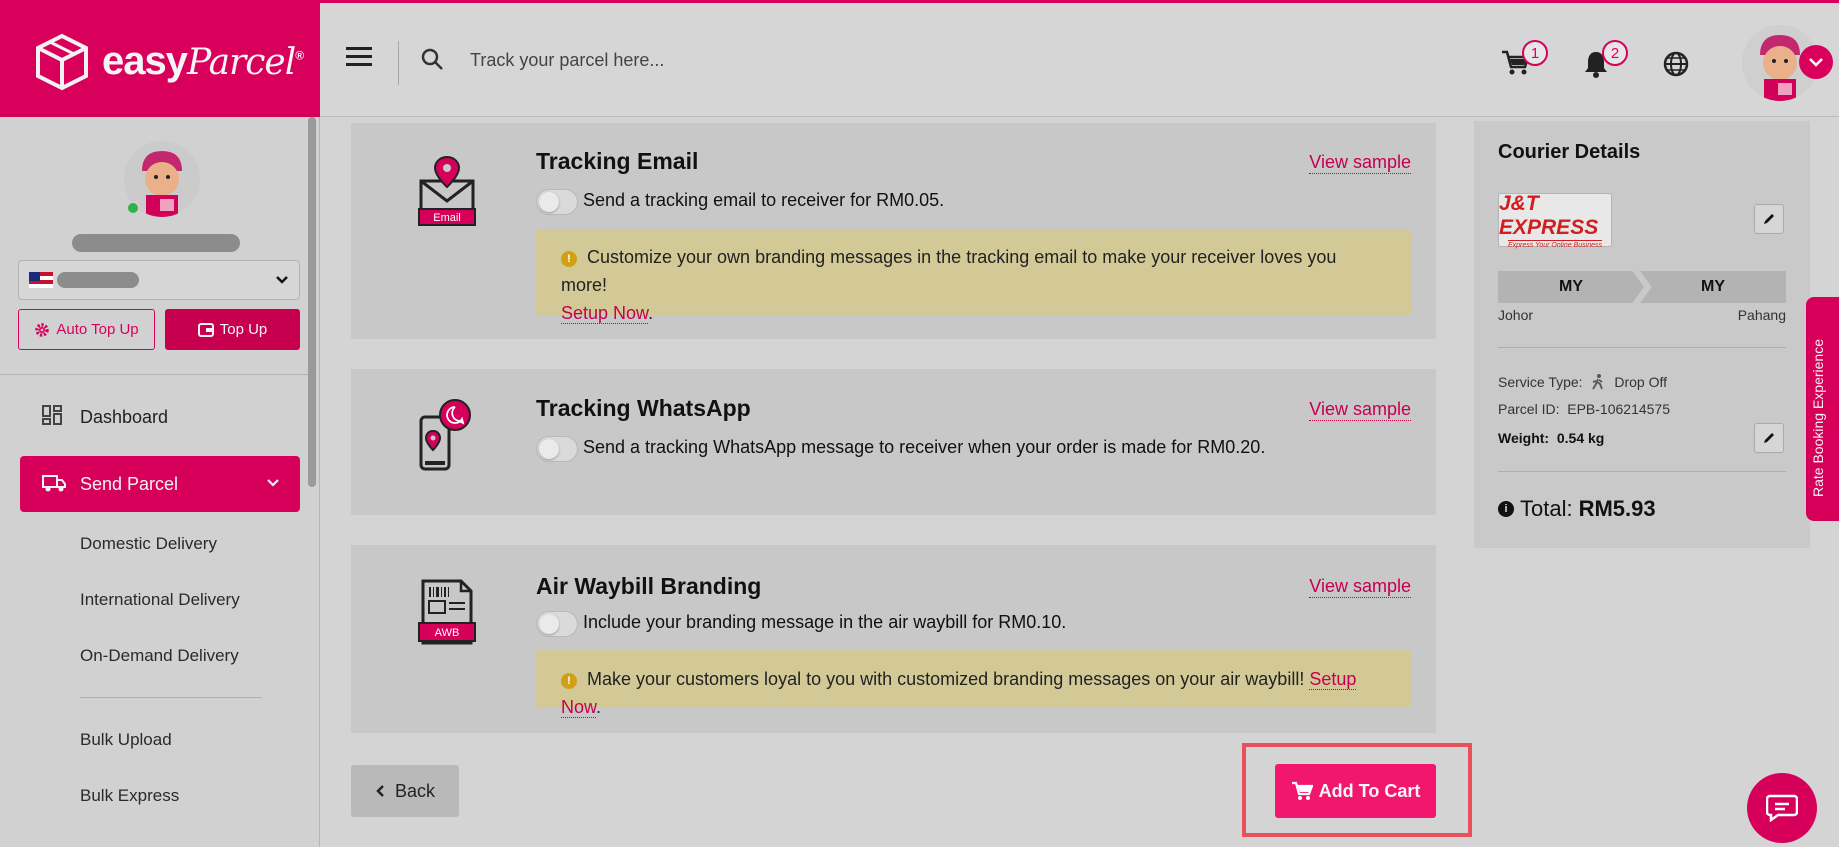 This screenshot has height=847, width=1839. Describe the element at coordinates (605, 313) in the screenshot. I see `setup-now-link: Setup Now` at that location.